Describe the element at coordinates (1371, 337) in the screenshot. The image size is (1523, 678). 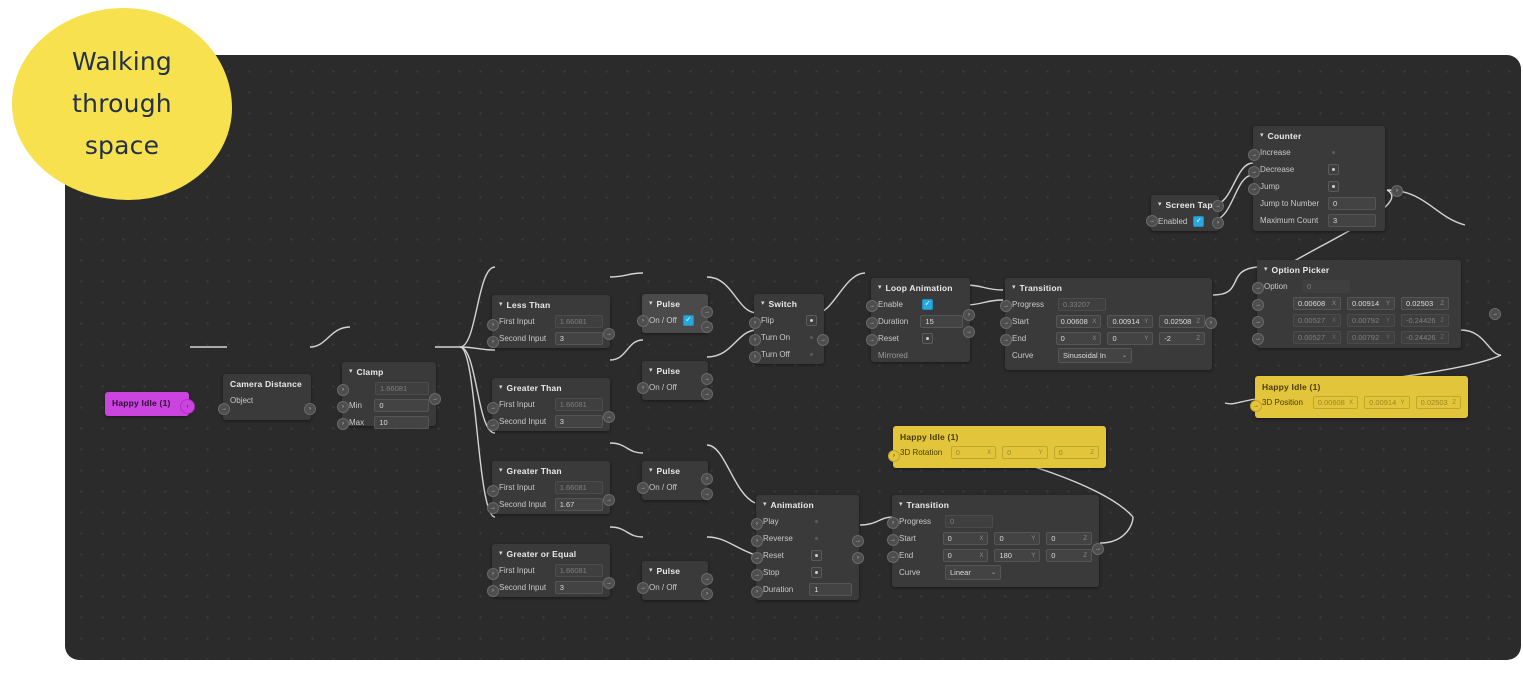
I see `option-3-y-field: 0.00792 Y` at that location.